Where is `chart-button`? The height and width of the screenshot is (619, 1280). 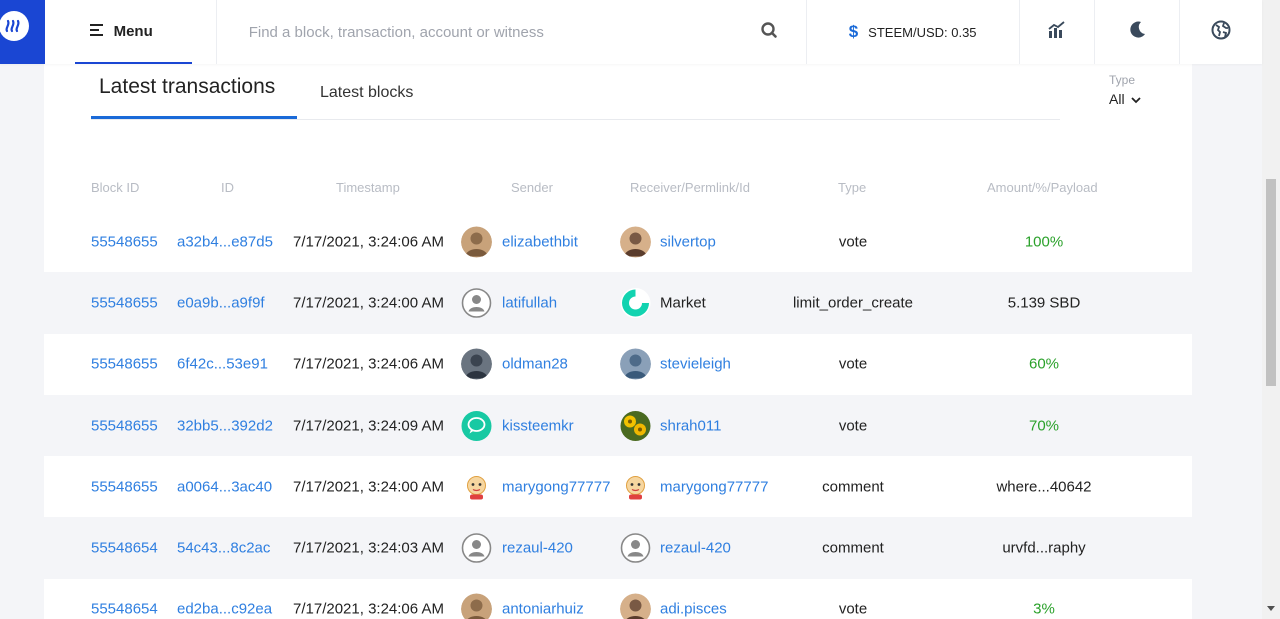
chart-button is located at coordinates (1057, 32).